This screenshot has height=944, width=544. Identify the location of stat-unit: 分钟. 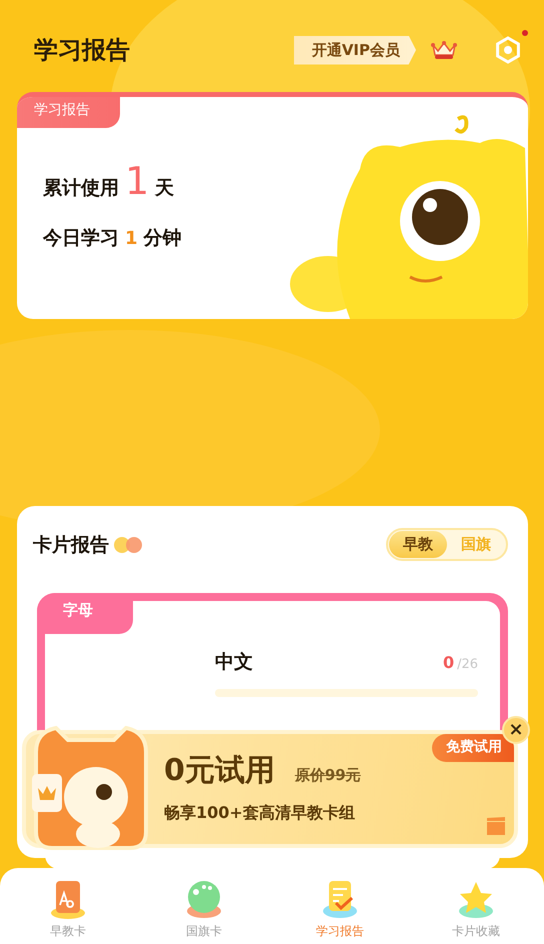
(163, 238).